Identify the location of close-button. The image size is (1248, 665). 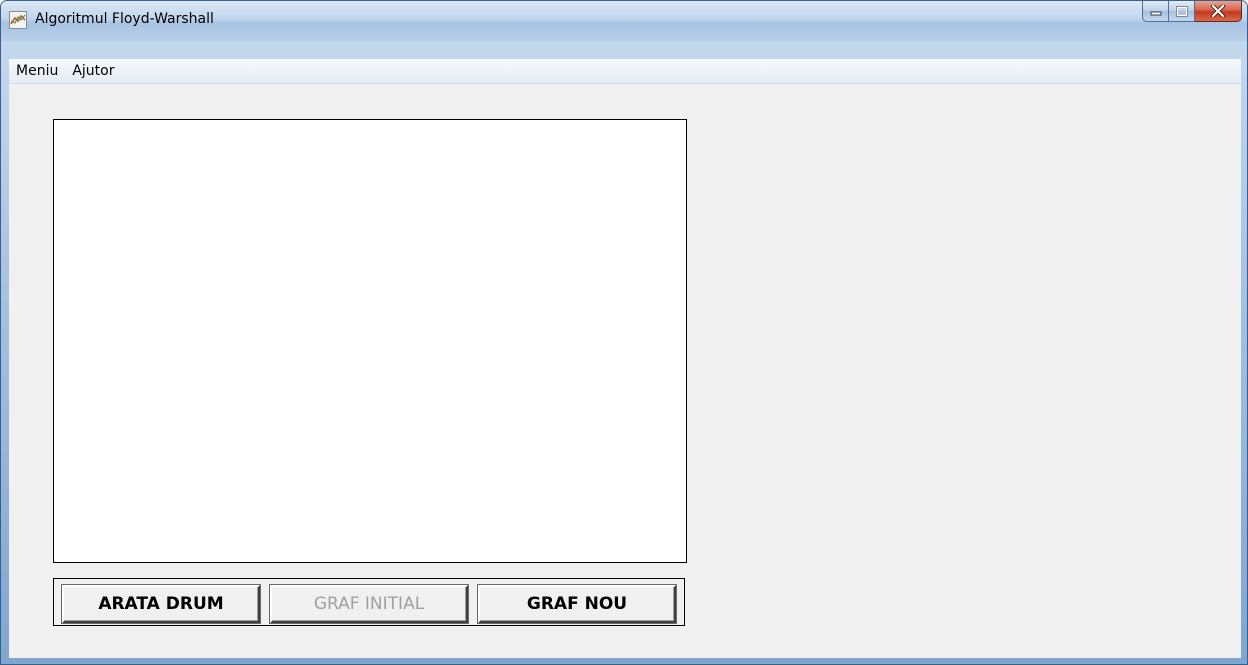
(1218, 11).